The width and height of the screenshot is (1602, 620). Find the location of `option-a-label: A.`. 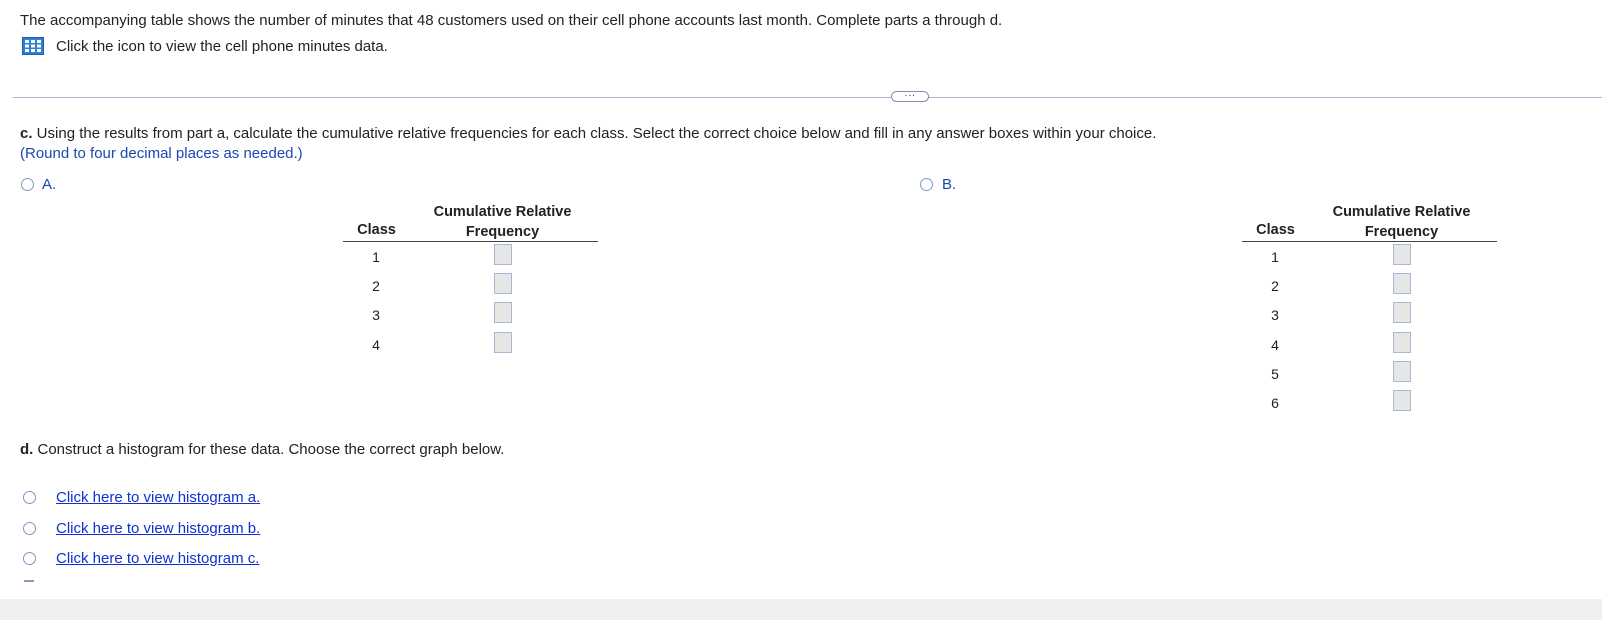

option-a-label: A. is located at coordinates (49, 184).